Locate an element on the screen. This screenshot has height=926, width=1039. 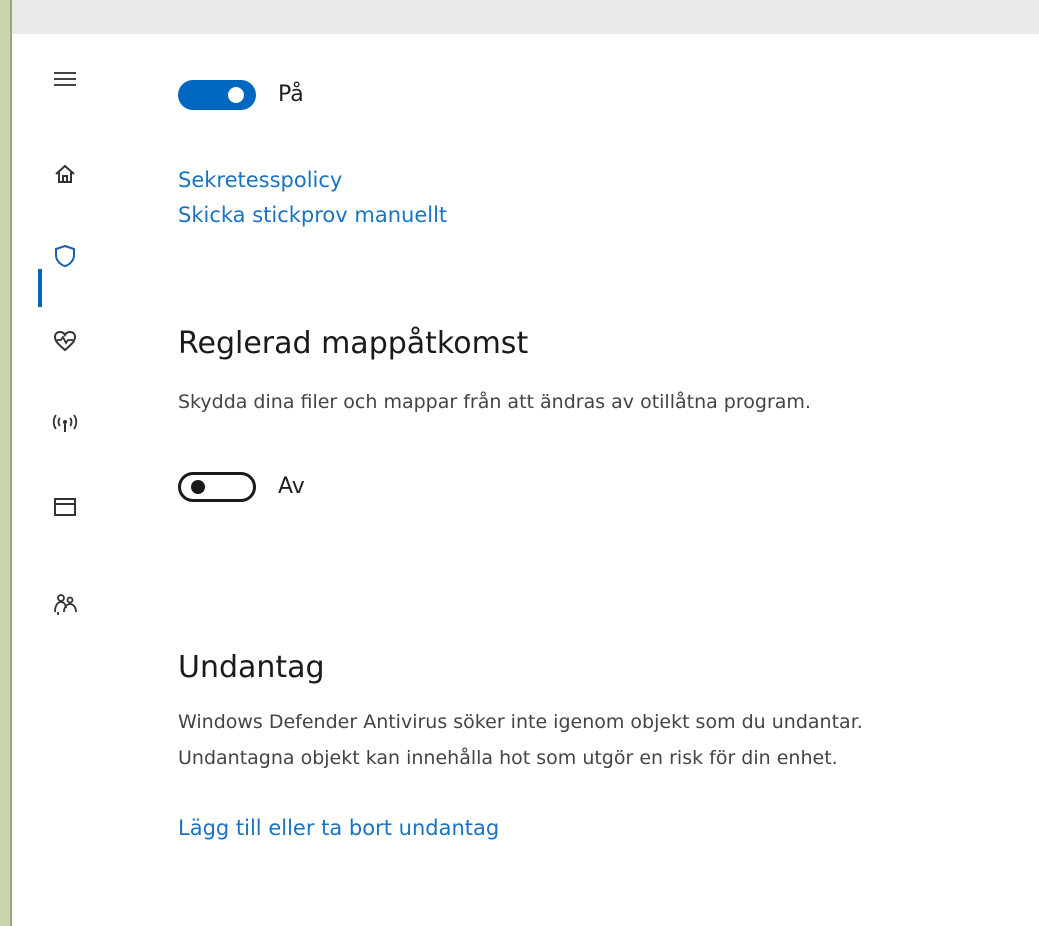
sidebar-item-network is located at coordinates (65, 424).